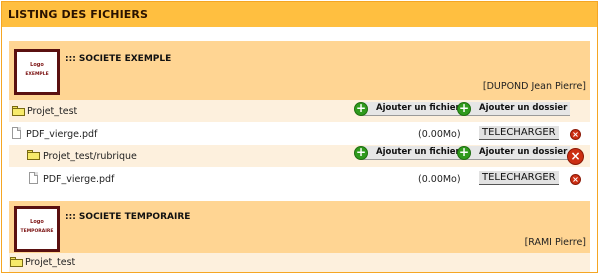  I want to click on folder-row: Projet_test, so click(299, 262).